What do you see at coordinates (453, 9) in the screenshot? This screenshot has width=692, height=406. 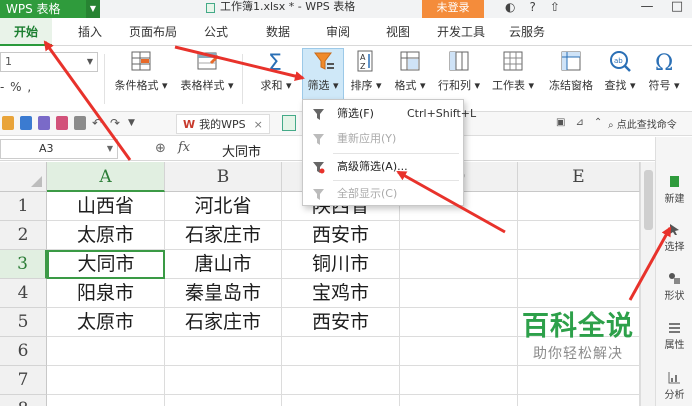 I see `login-button: 未登录` at bounding box center [453, 9].